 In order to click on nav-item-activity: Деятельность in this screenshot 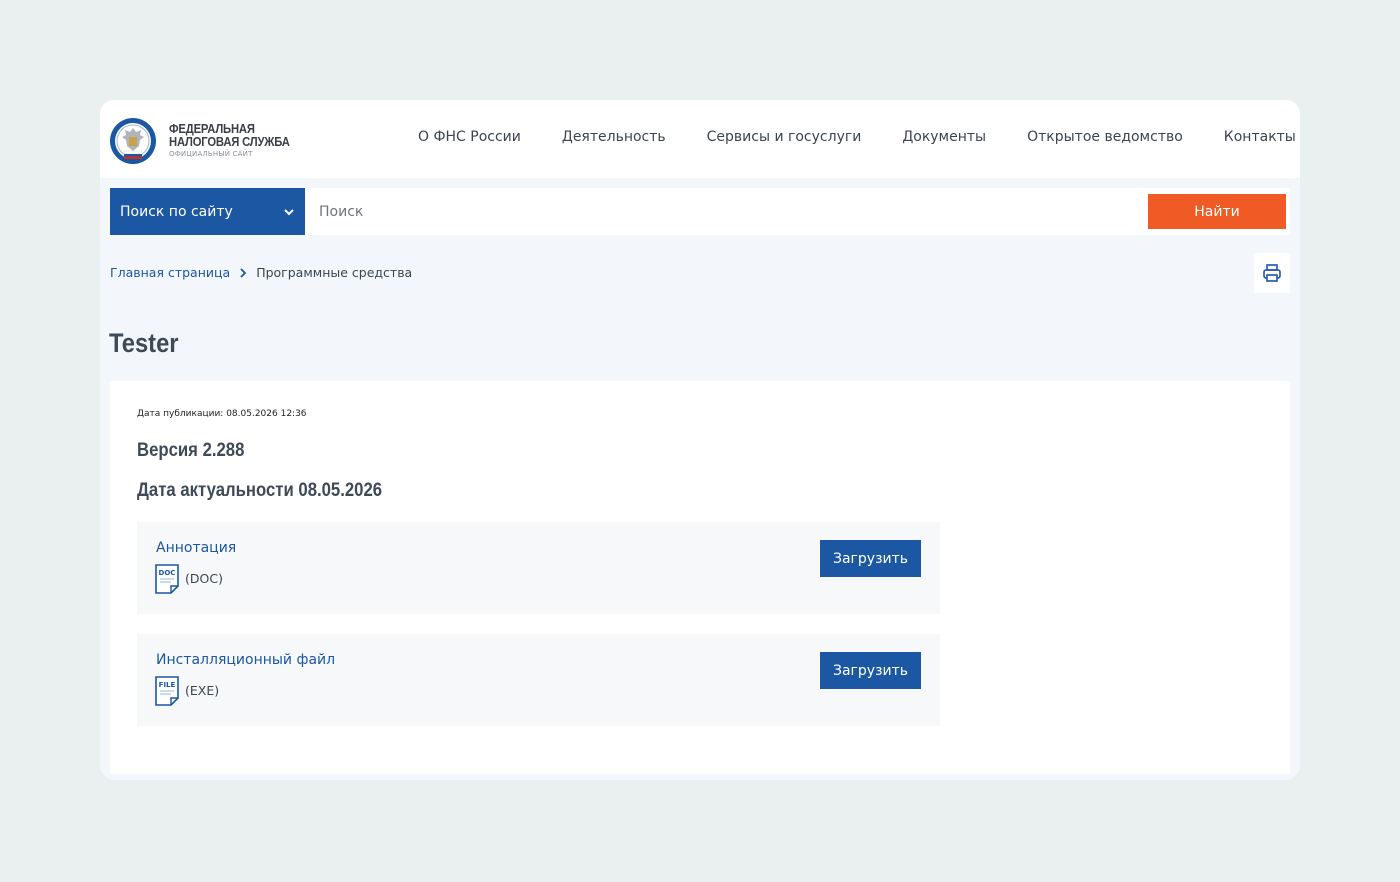, I will do `click(614, 137)`.